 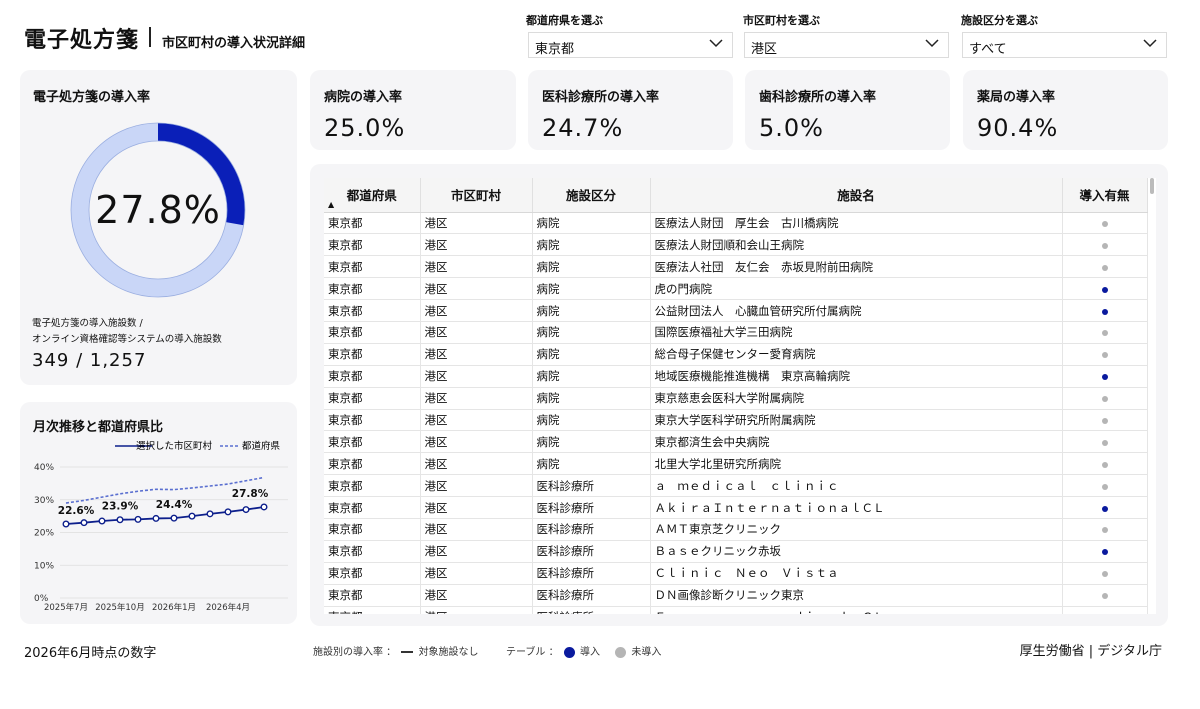 I want to click on table-scrollbar-thumb, so click(x=1152, y=186).